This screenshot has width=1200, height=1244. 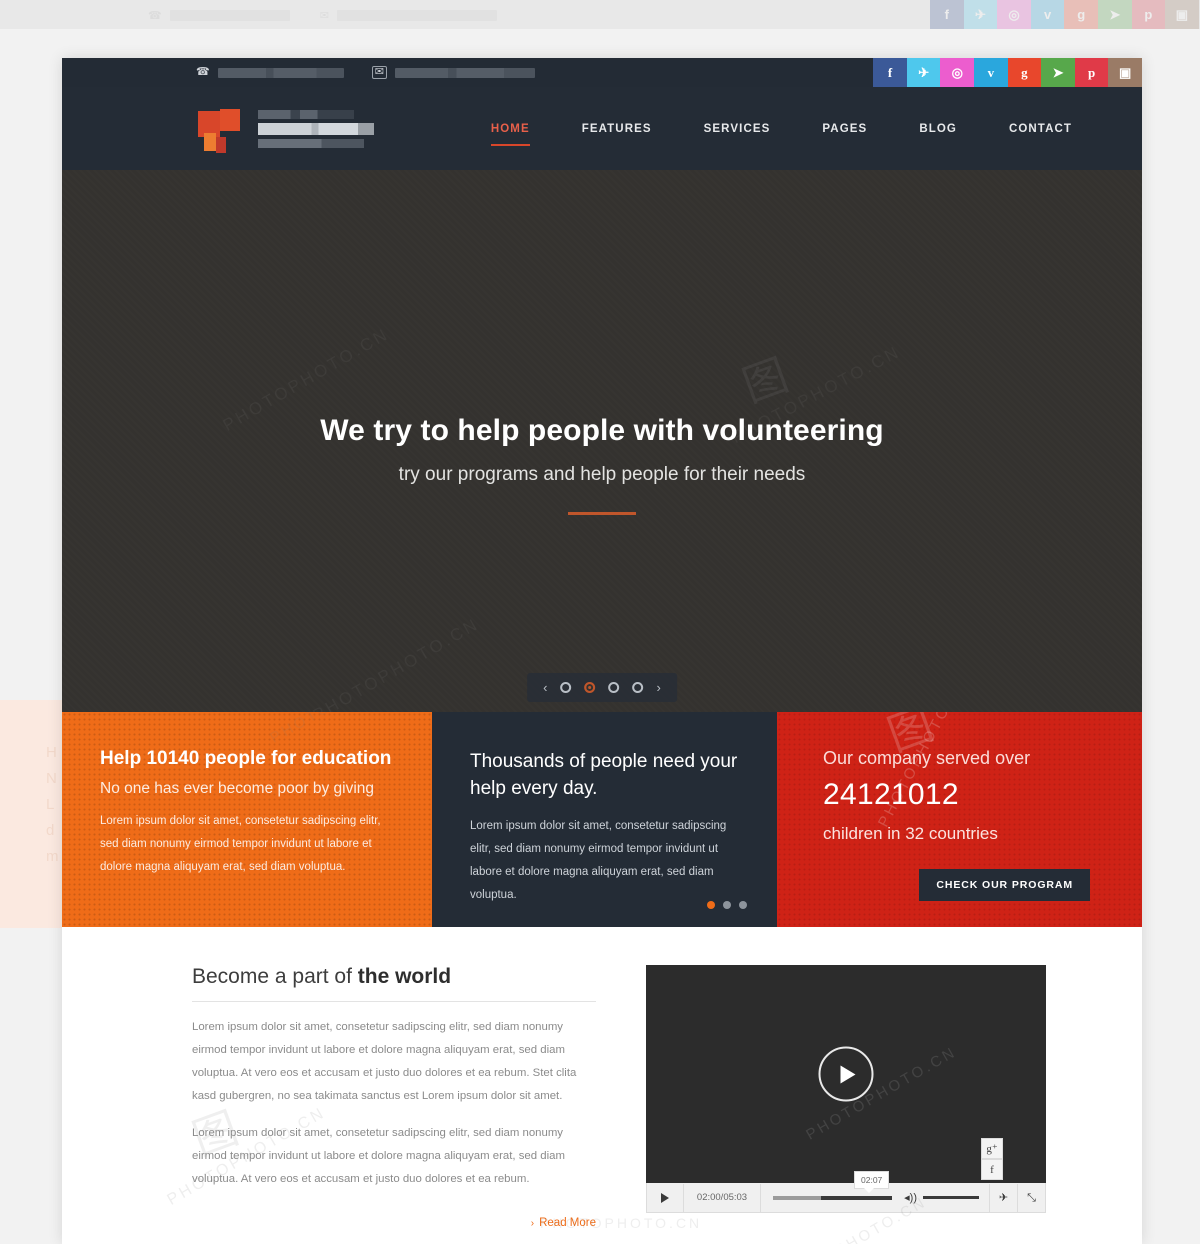 What do you see at coordinates (280, 72) in the screenshot?
I see `phone-number-redacted` at bounding box center [280, 72].